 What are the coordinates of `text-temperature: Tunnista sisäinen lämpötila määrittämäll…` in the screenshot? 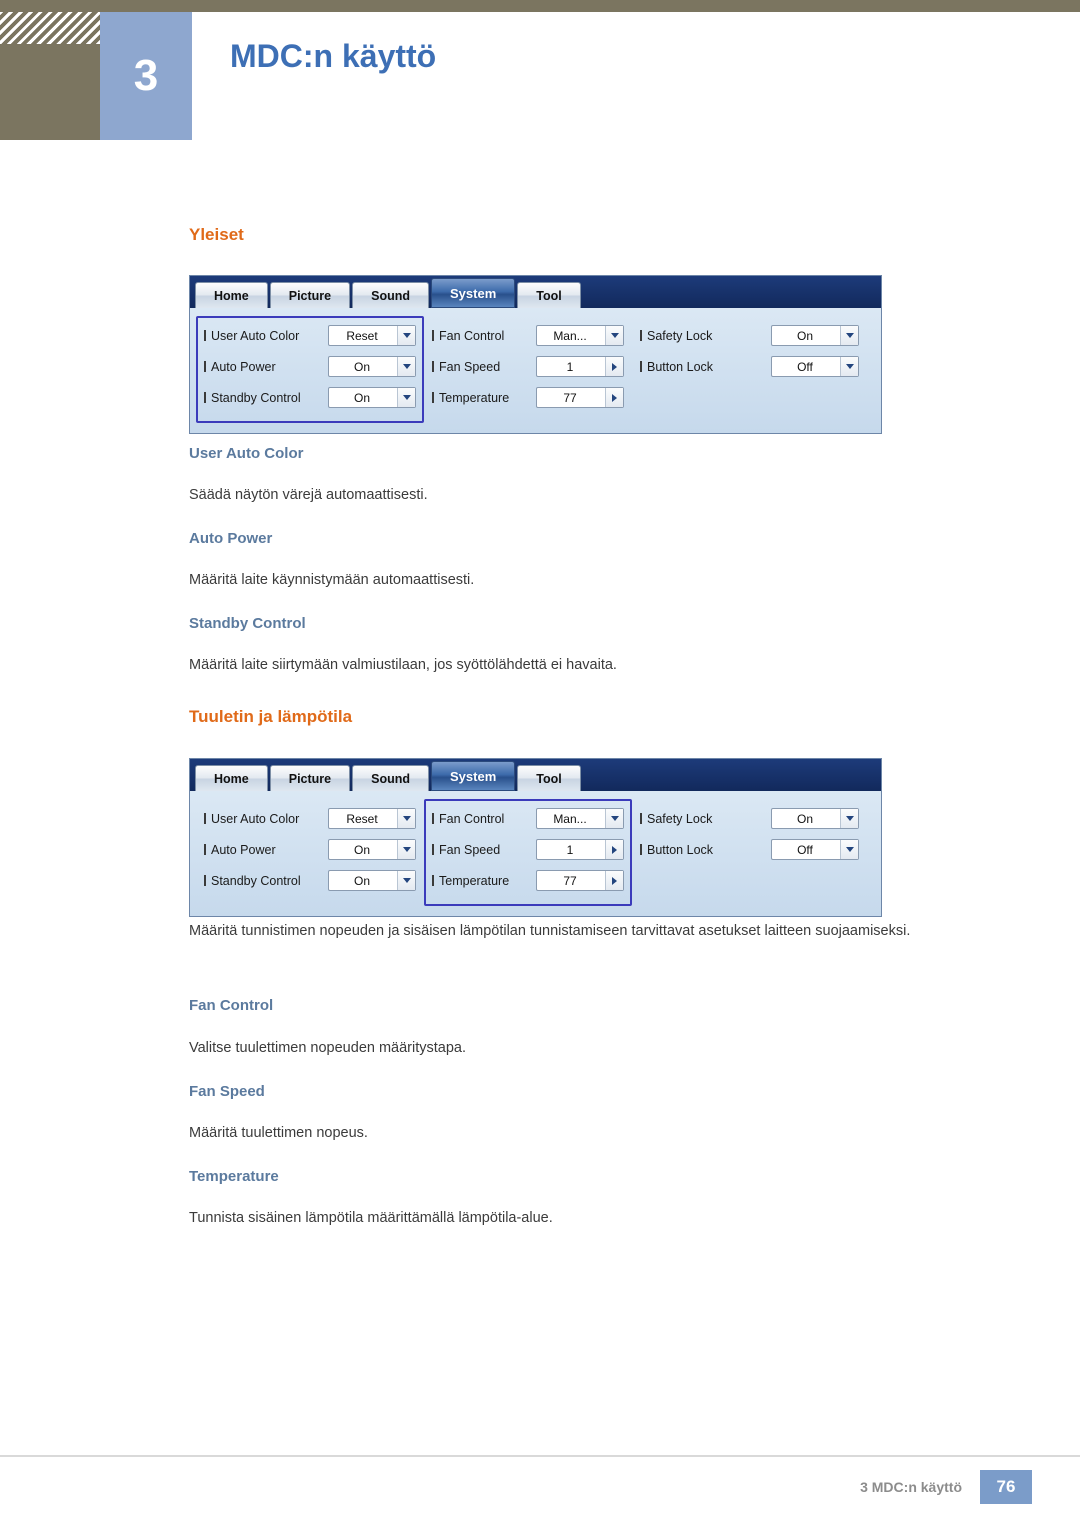 It's located at (371, 1218).